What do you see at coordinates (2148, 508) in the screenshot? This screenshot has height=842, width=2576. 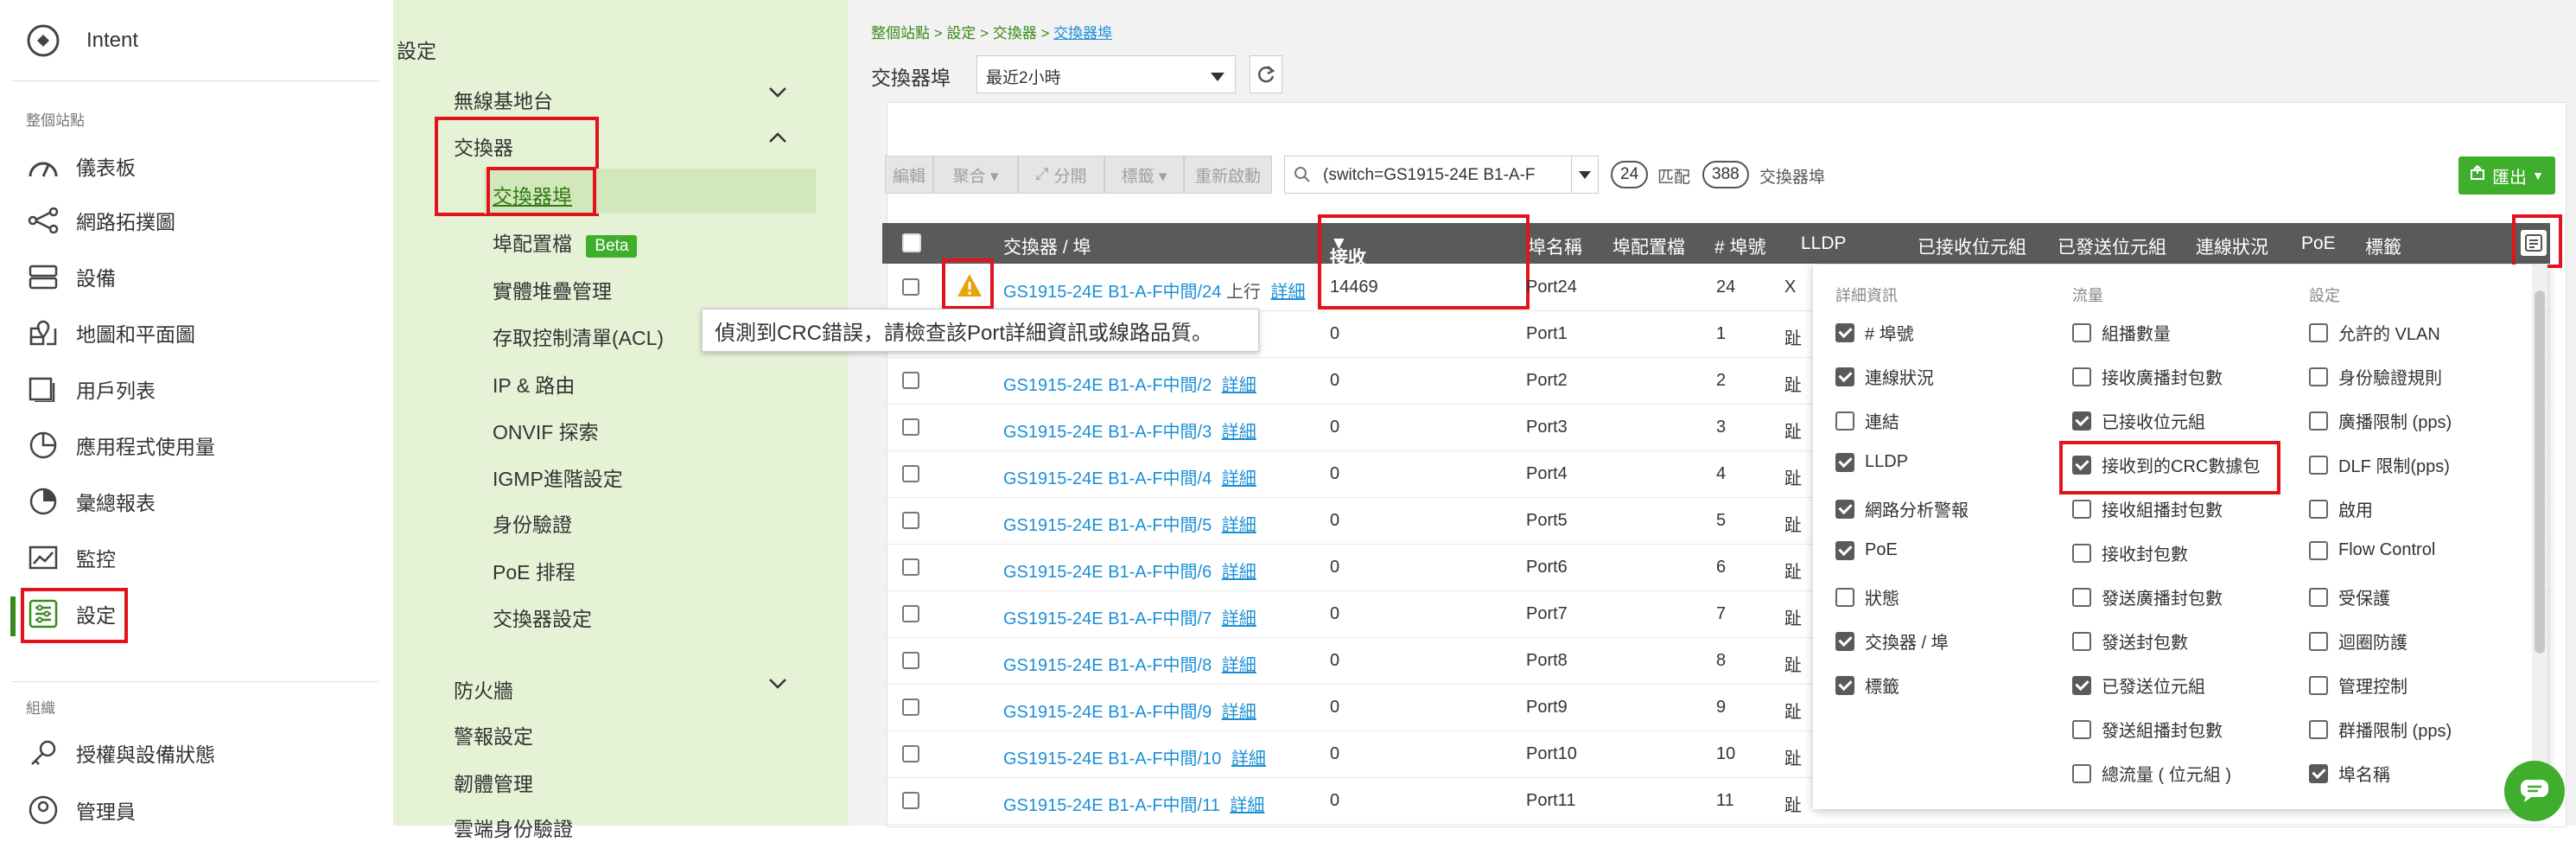 I see `column-option-traffic: 接收組播封包數` at bounding box center [2148, 508].